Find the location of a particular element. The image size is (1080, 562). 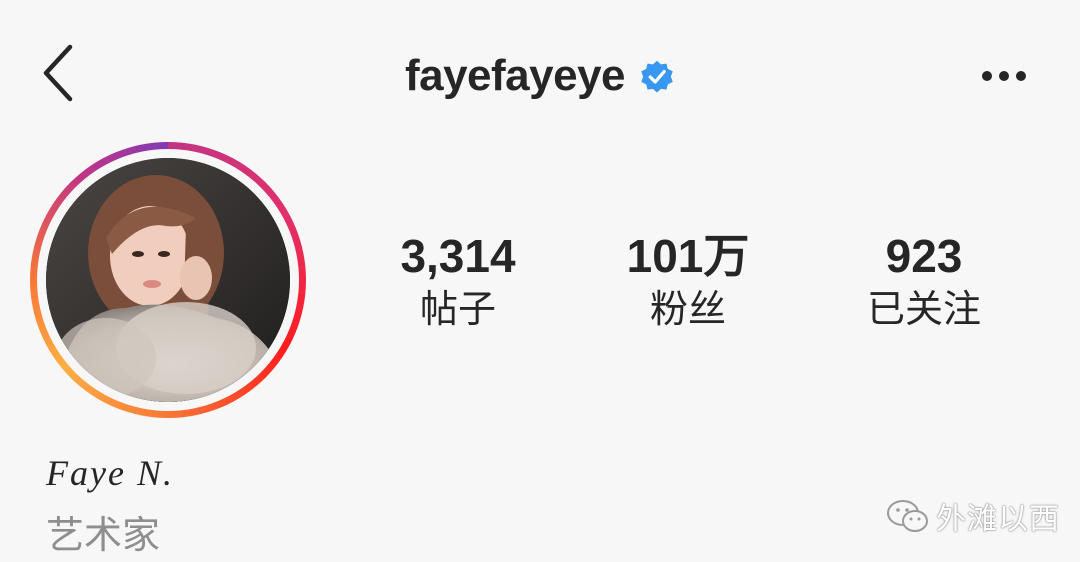

followers-count: 101万 is located at coordinates (688, 256).